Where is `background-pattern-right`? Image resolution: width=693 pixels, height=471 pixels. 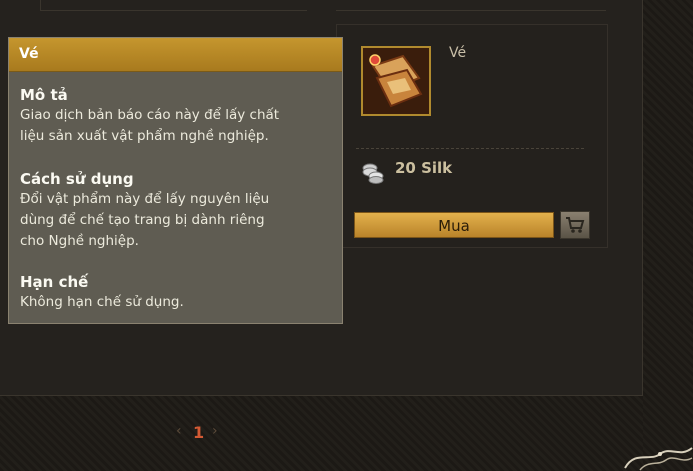 background-pattern-right is located at coordinates (668, 235).